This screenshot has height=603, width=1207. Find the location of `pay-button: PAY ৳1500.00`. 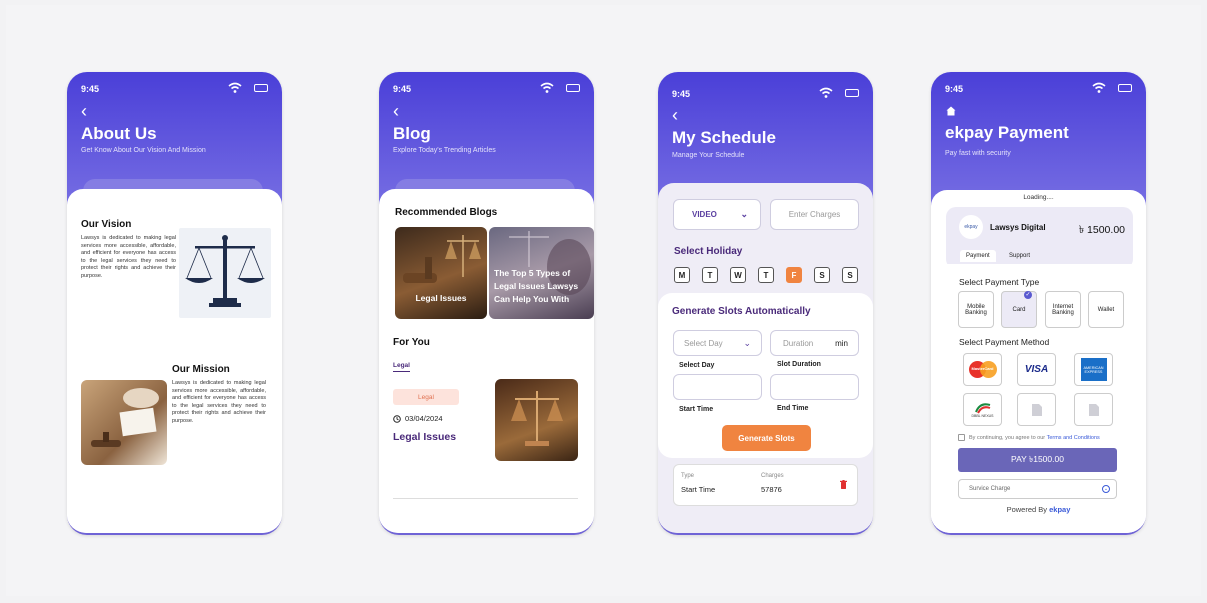

pay-button: PAY ৳1500.00 is located at coordinates (1037, 460).